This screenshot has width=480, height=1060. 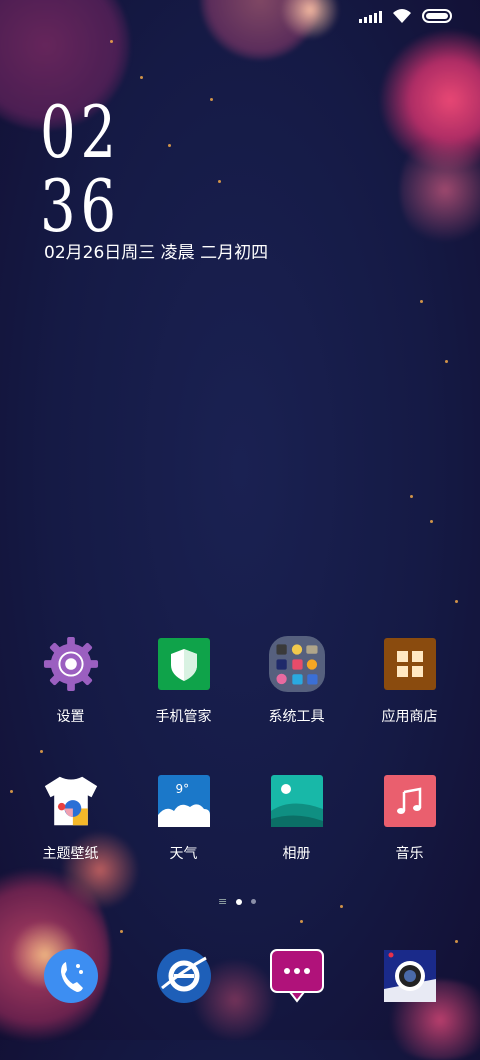 I want to click on gear-icon, so click(x=71, y=664).